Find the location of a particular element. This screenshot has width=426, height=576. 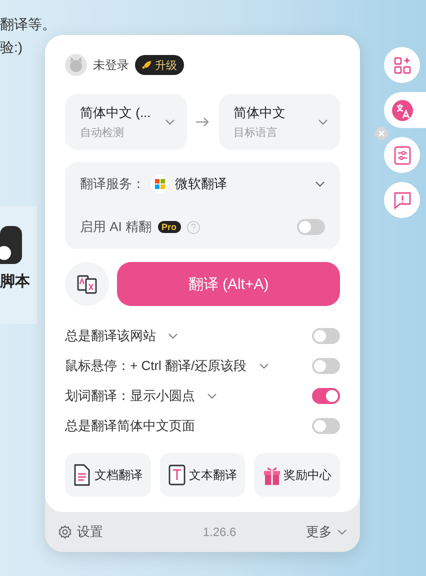

upgrade-button: 升级 is located at coordinates (159, 65).